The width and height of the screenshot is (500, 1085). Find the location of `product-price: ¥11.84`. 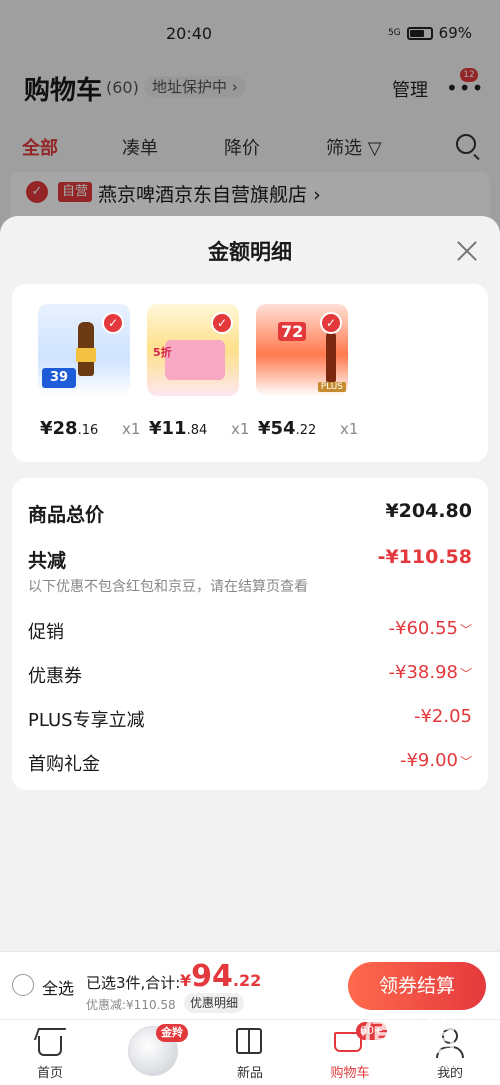

product-price: ¥11.84 is located at coordinates (178, 428).